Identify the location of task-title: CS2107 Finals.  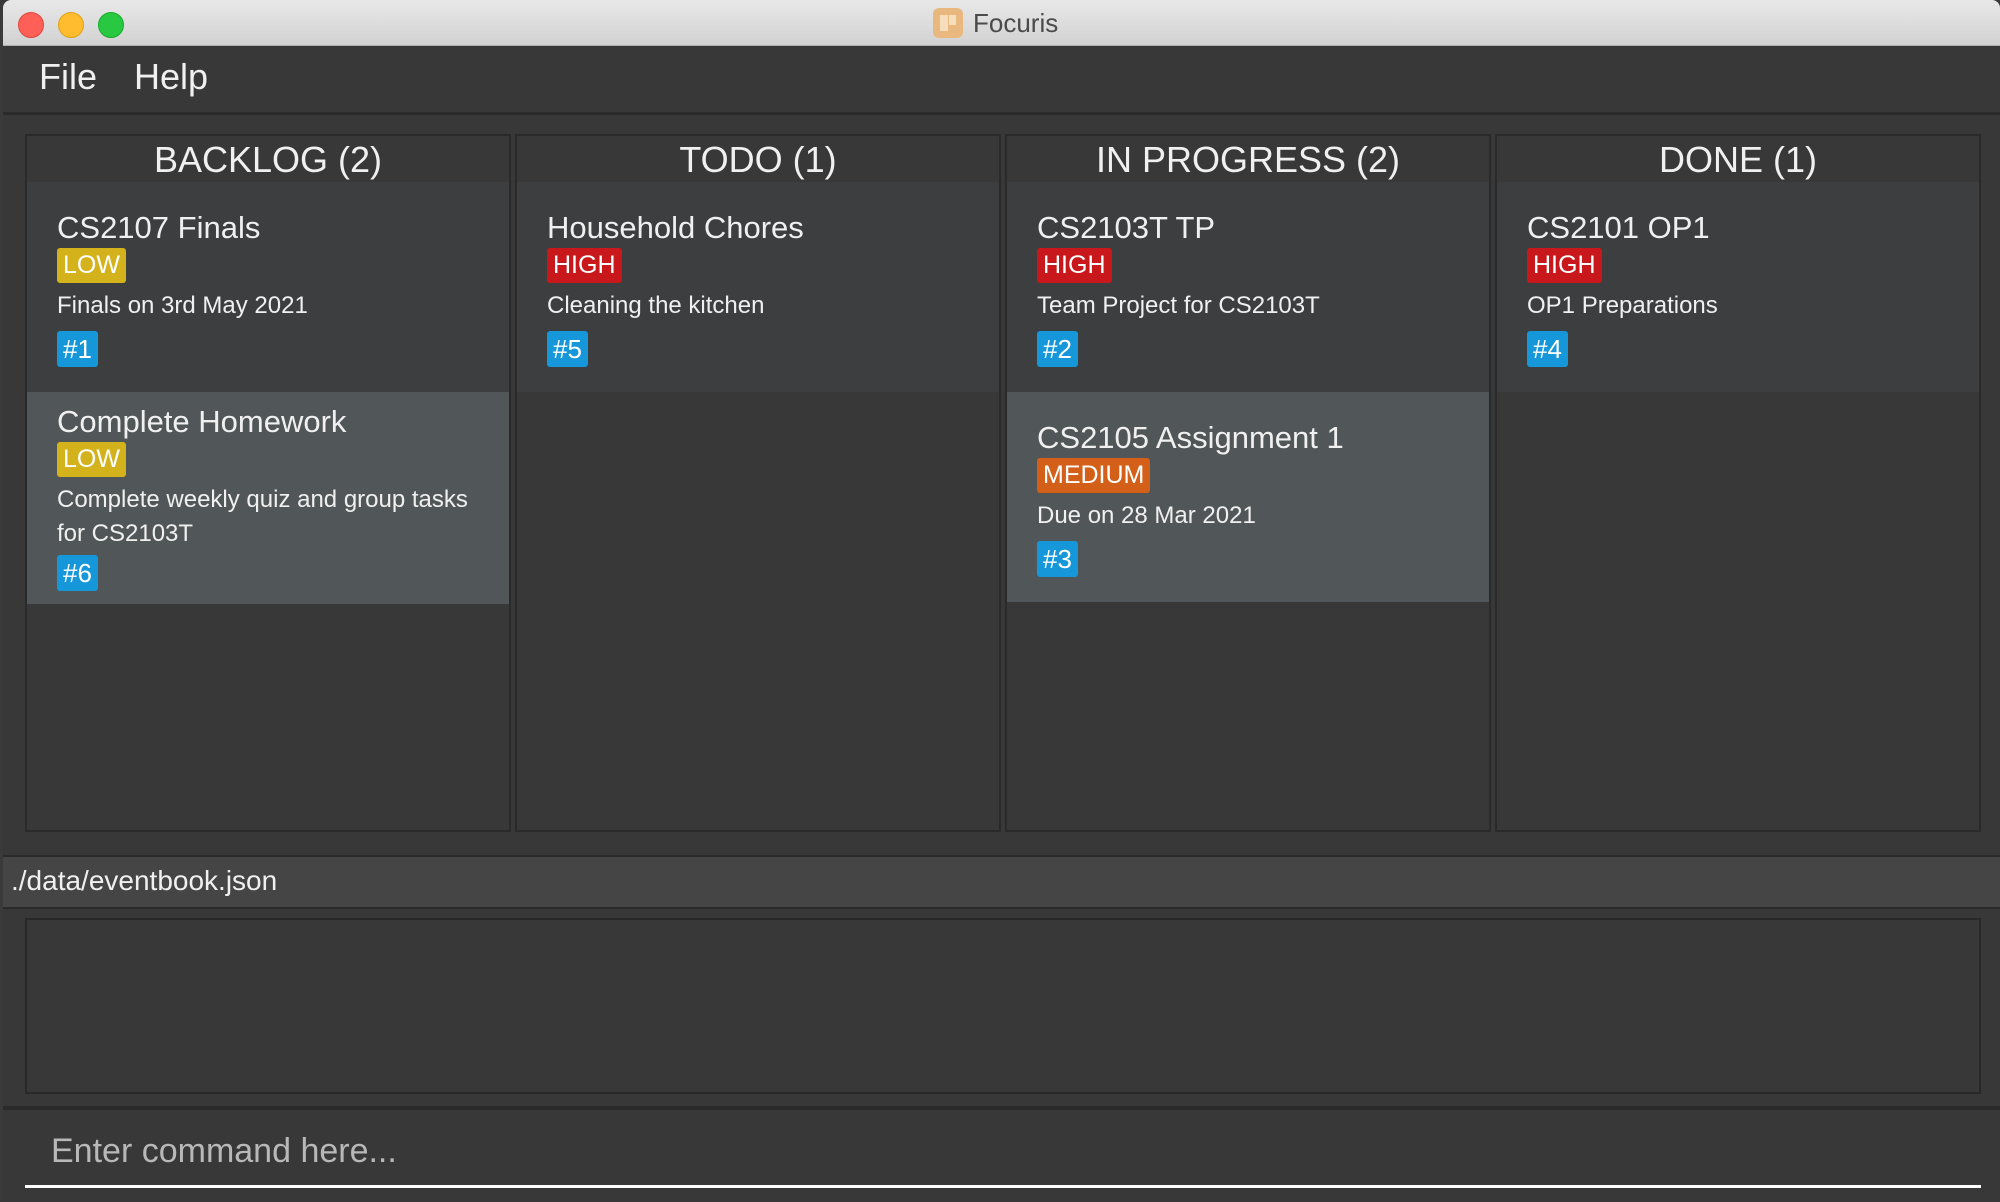
(159, 227).